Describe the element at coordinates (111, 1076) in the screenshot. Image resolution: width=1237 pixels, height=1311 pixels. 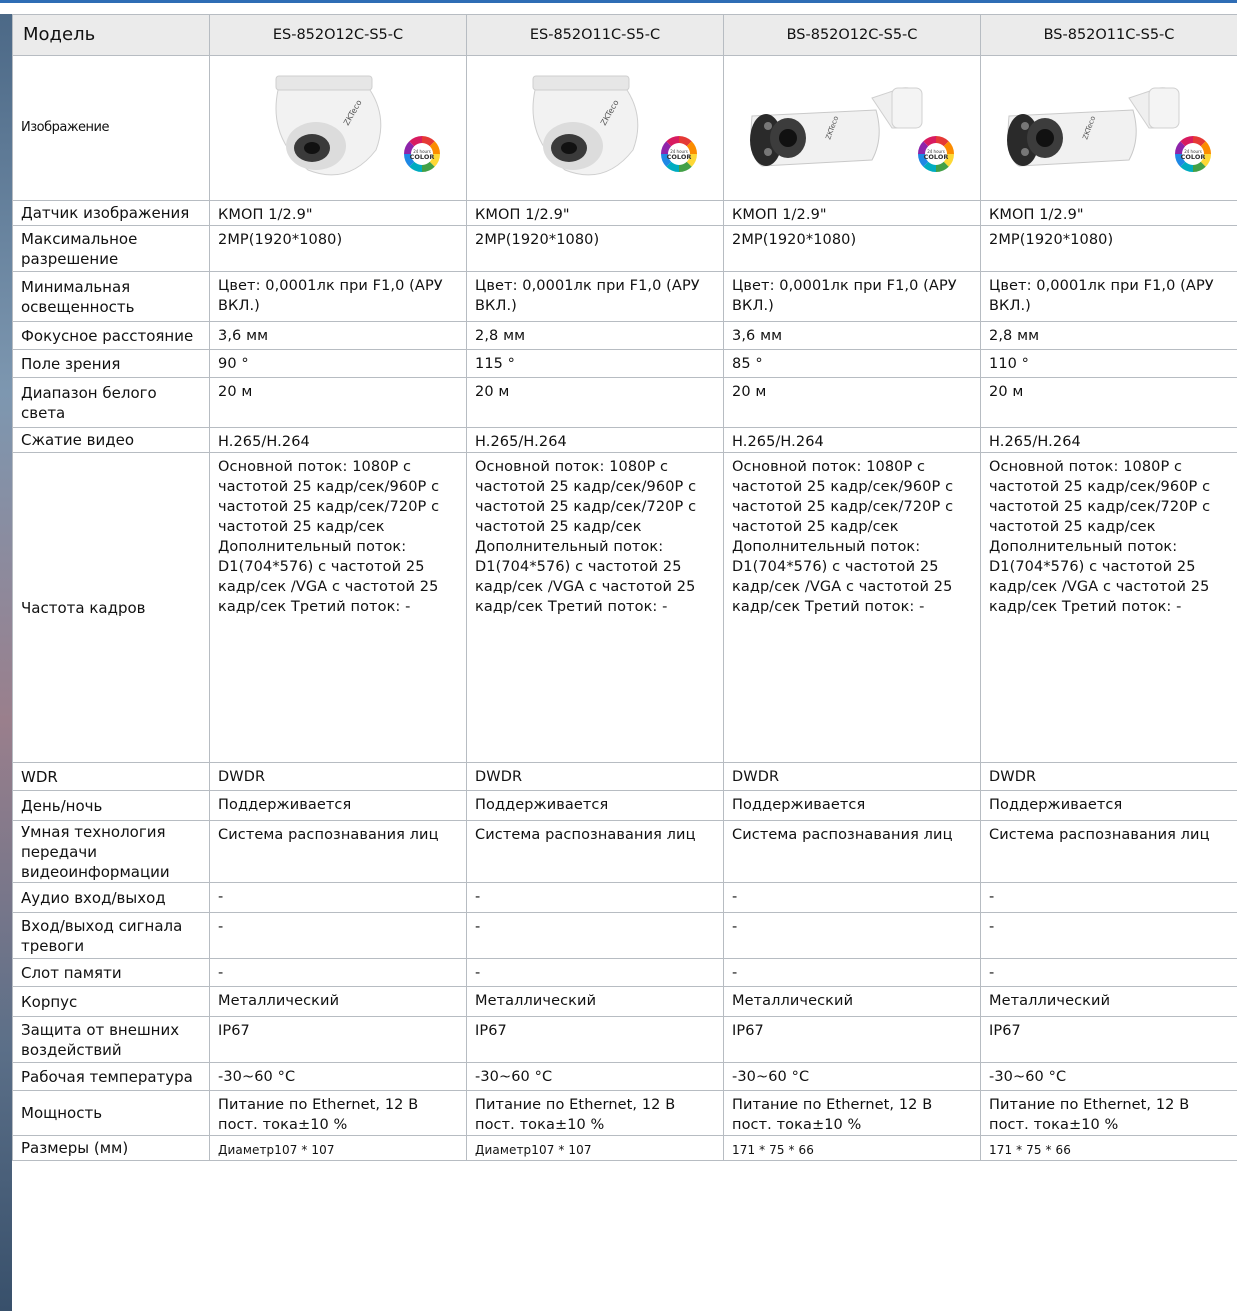
I see `spec-label: Рабочая температура` at that location.